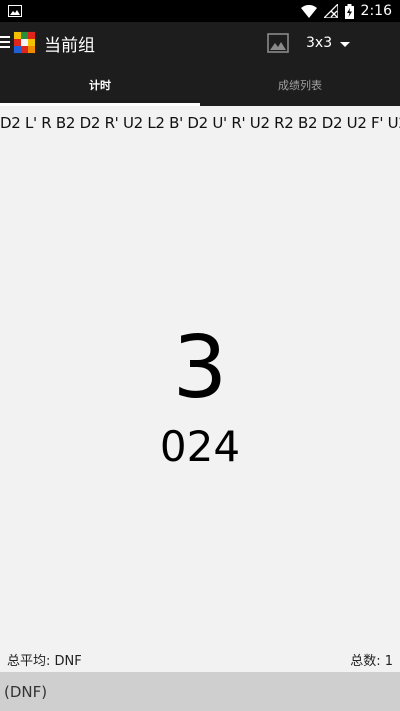 The height and width of the screenshot is (711, 400). I want to click on app-title: 当前组, so click(69, 46).